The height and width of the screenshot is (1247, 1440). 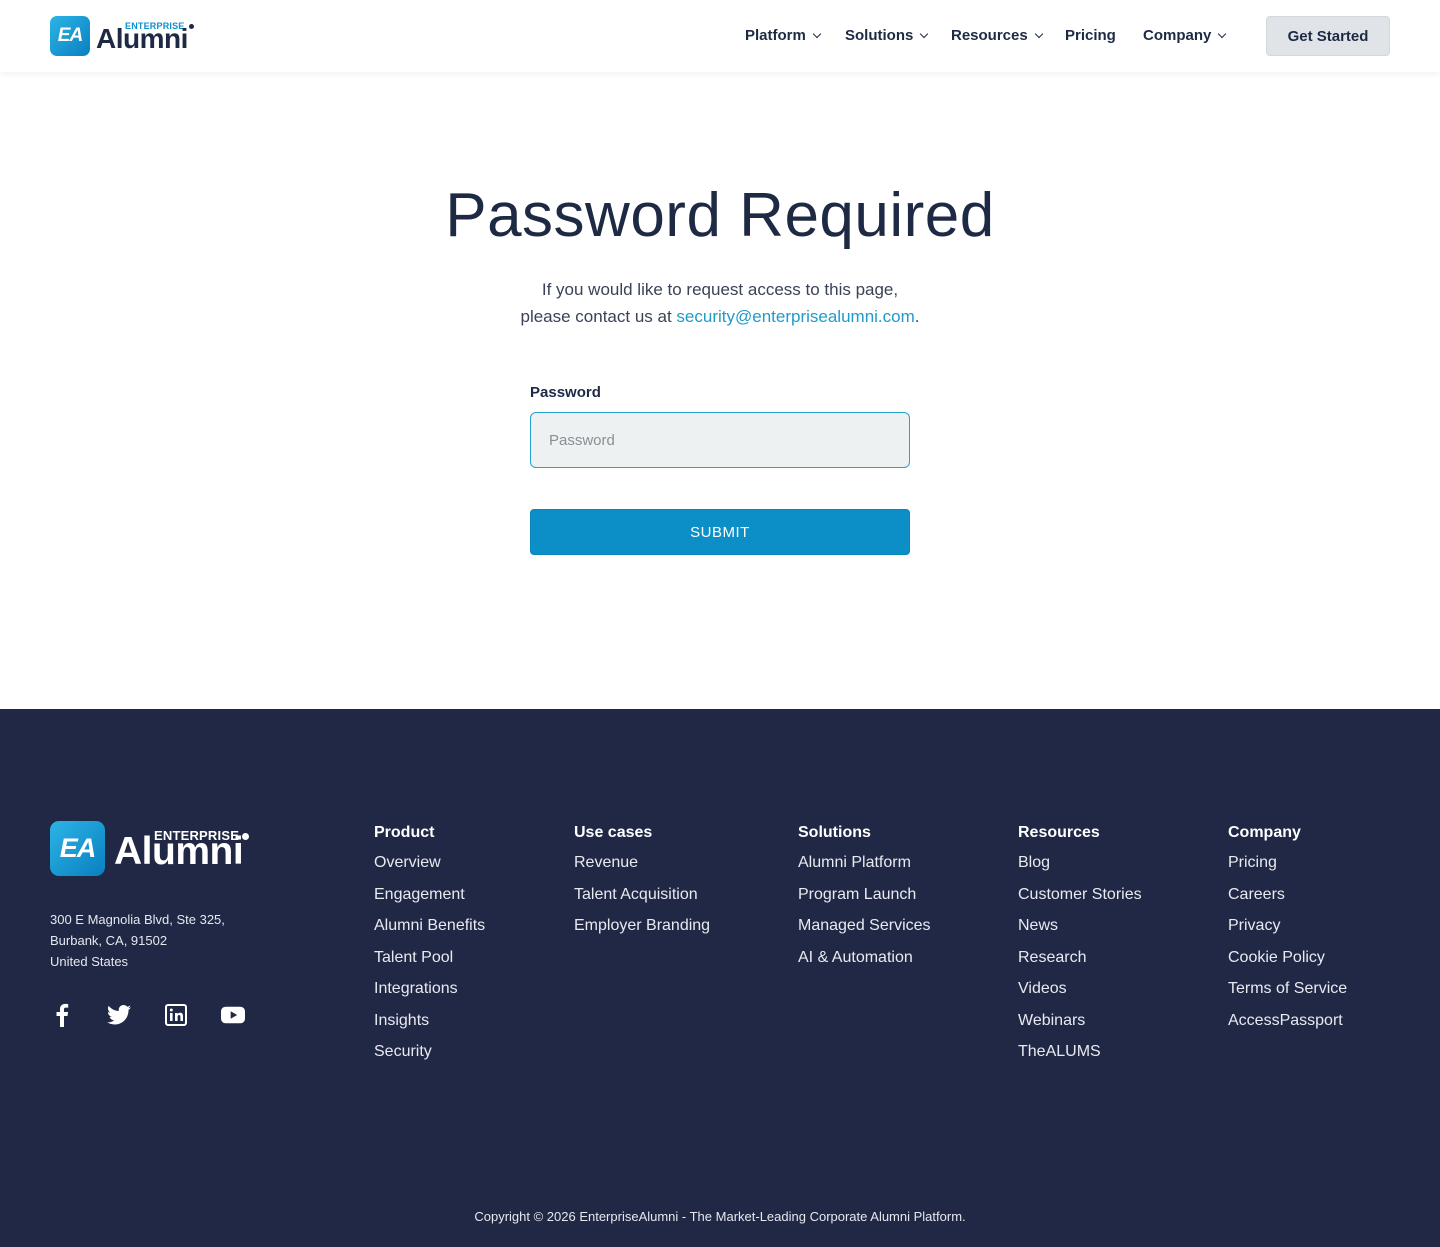 I want to click on address-line: 300 E Magnolia Blvd, Ste 325,, so click(x=137, y=919).